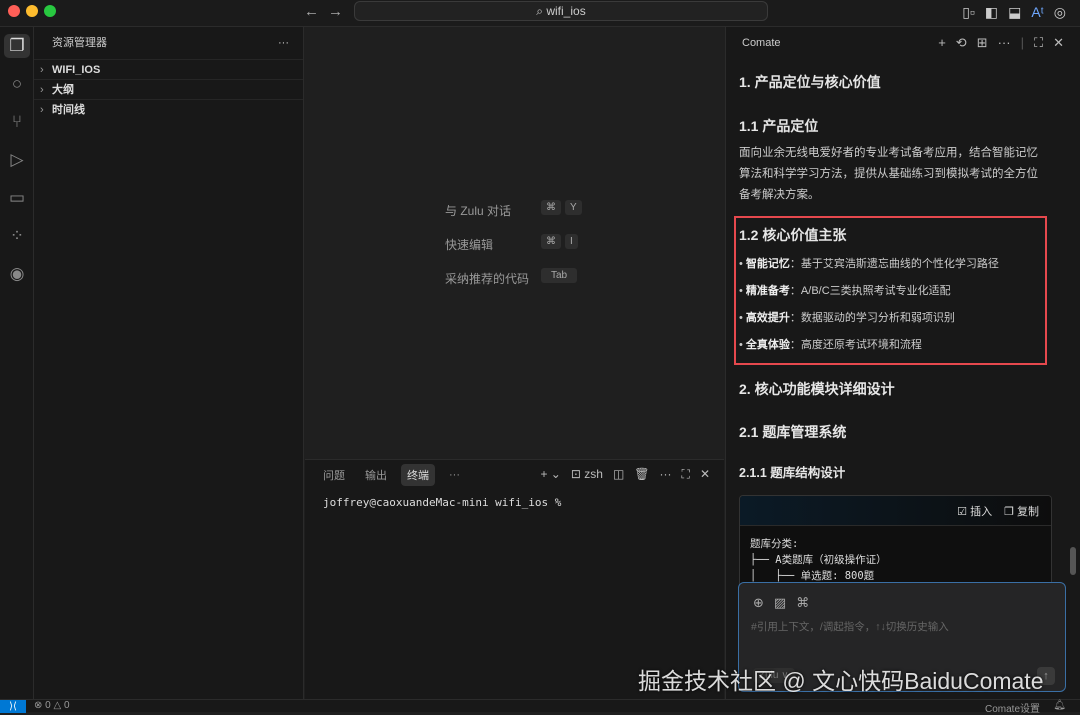  What do you see at coordinates (761, 43) in the screenshot?
I see `chat-title: Comate` at bounding box center [761, 43].